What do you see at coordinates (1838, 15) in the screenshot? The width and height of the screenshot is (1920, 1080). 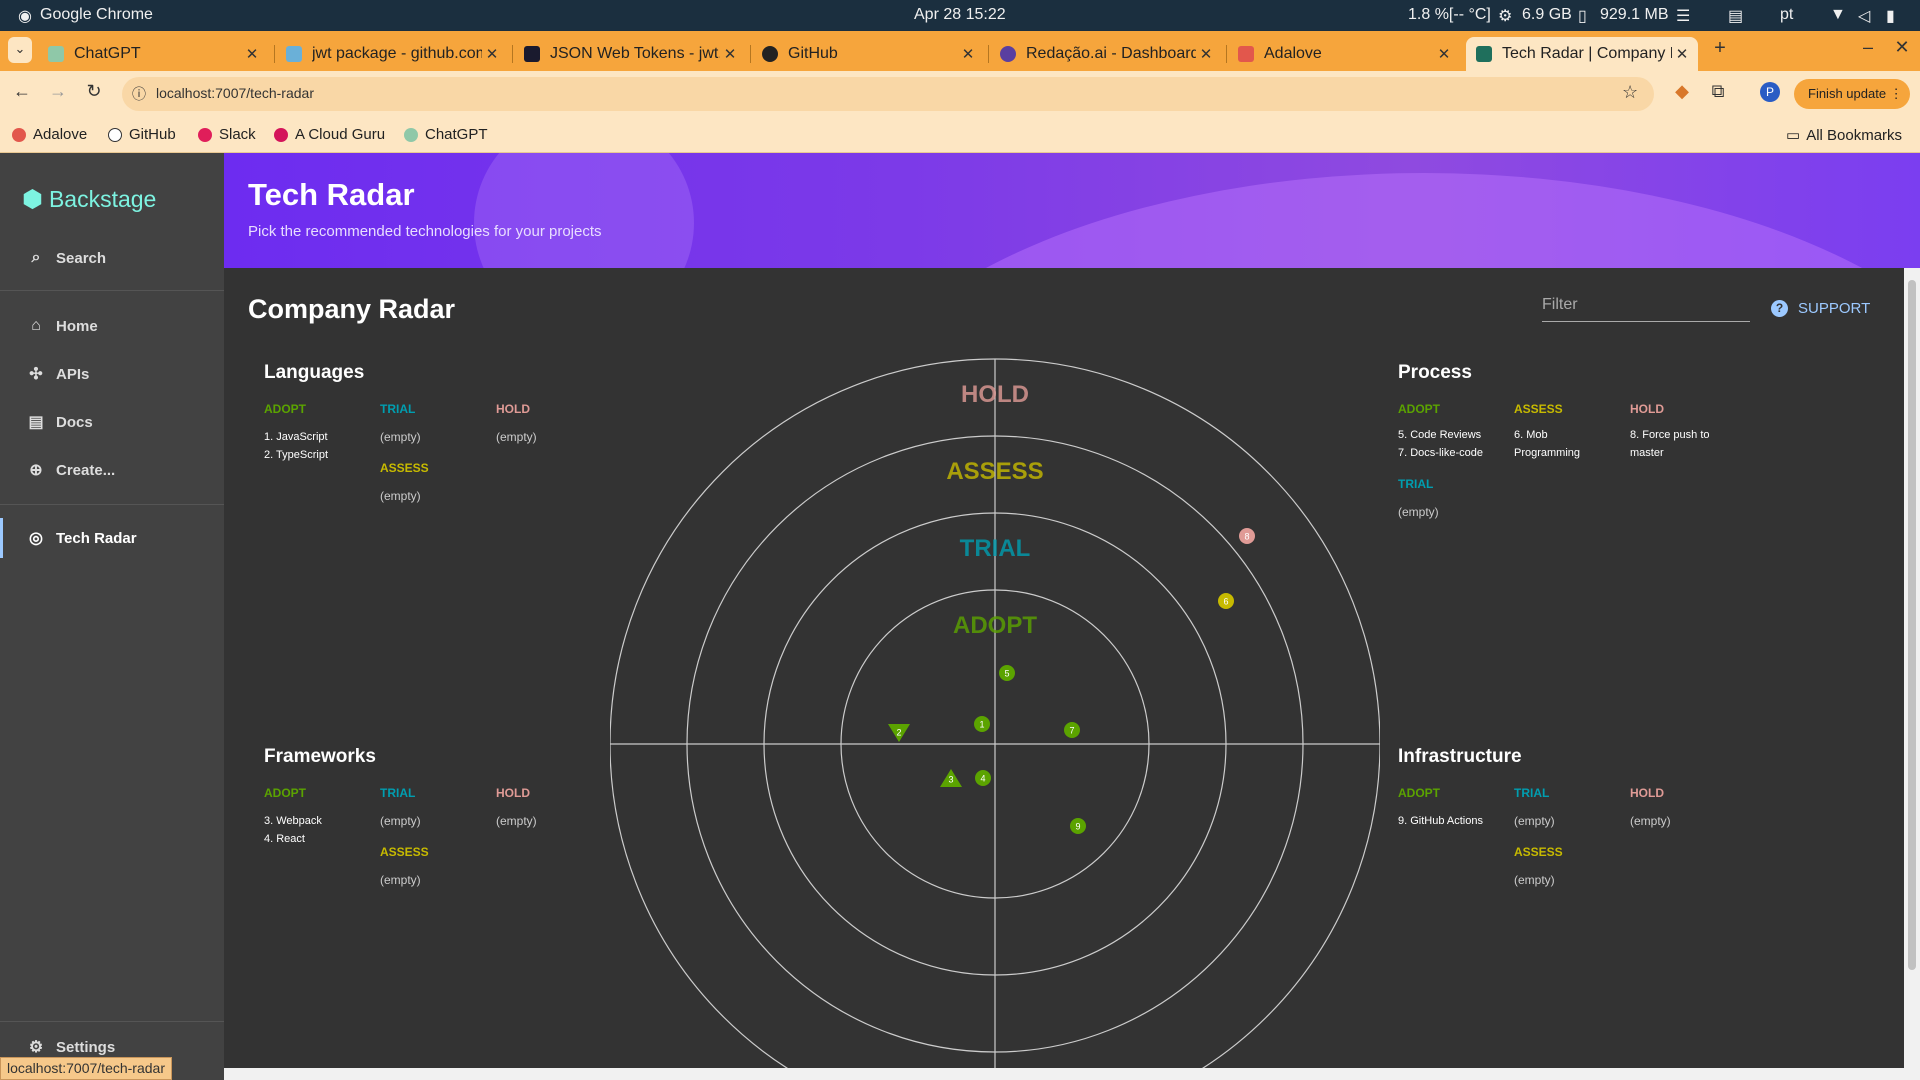 I see `wifi-icon: ▼` at bounding box center [1838, 15].